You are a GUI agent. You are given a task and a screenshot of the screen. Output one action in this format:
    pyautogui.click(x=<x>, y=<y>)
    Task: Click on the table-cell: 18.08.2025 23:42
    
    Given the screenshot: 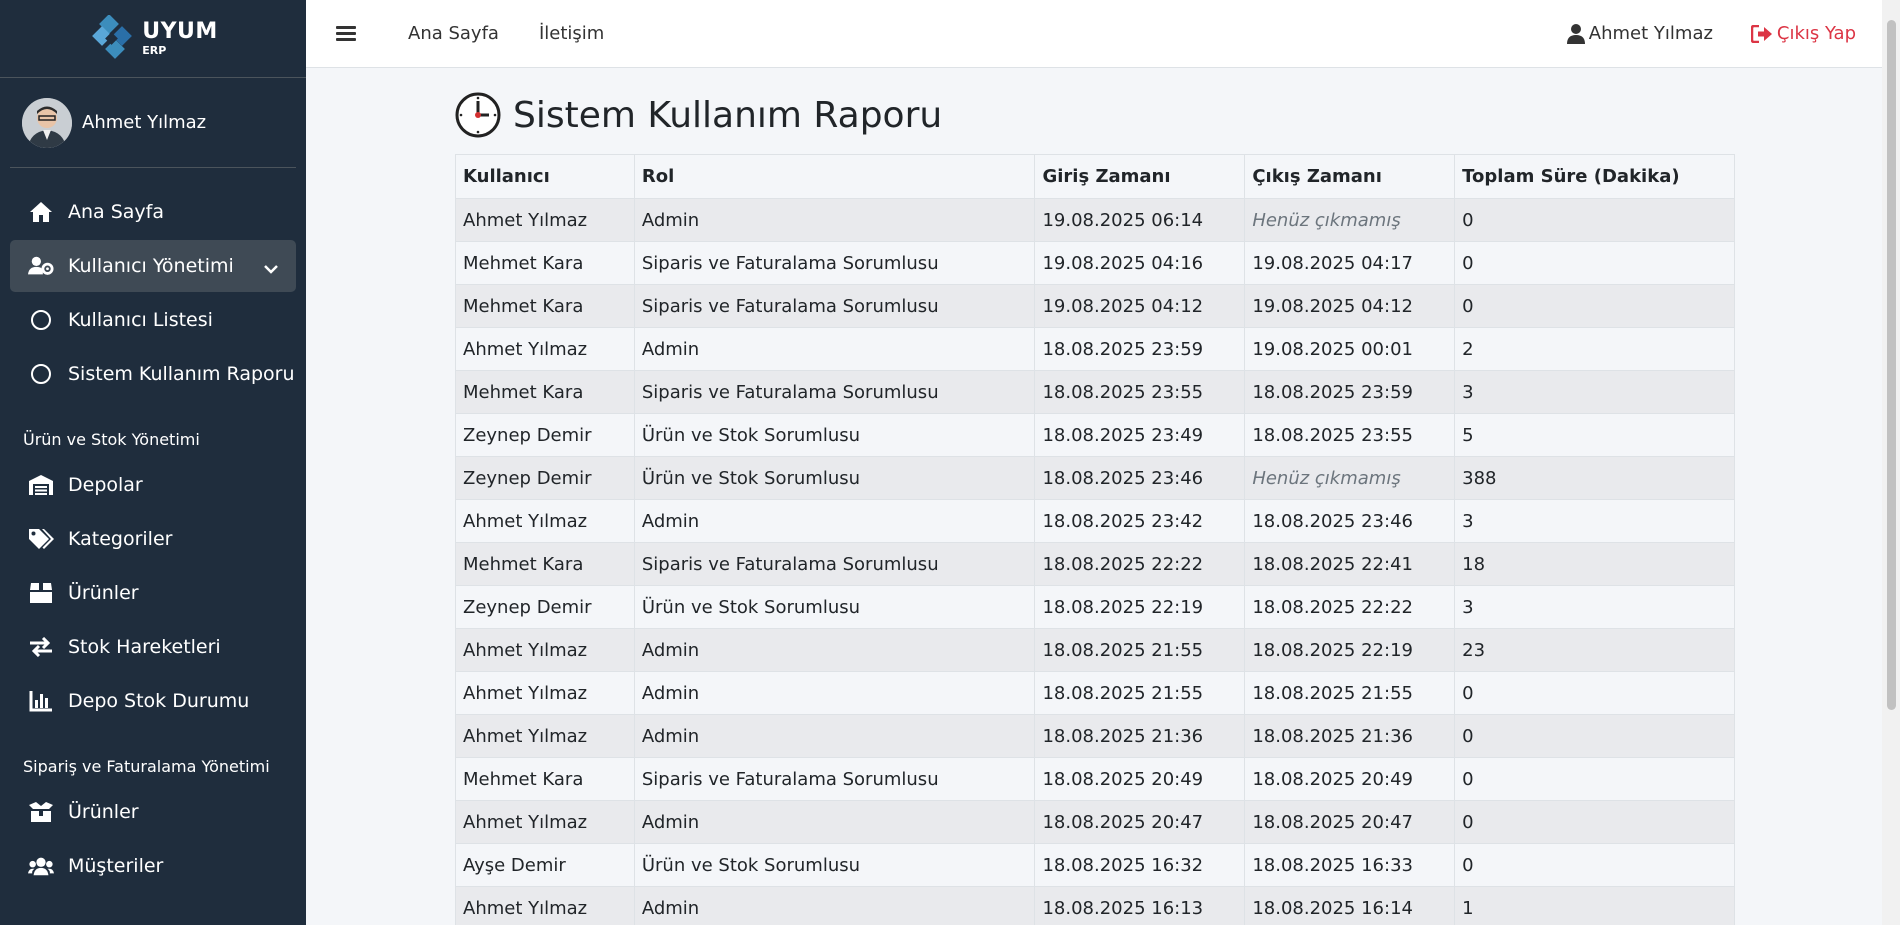 What is the action you would take?
    pyautogui.click(x=1140, y=521)
    